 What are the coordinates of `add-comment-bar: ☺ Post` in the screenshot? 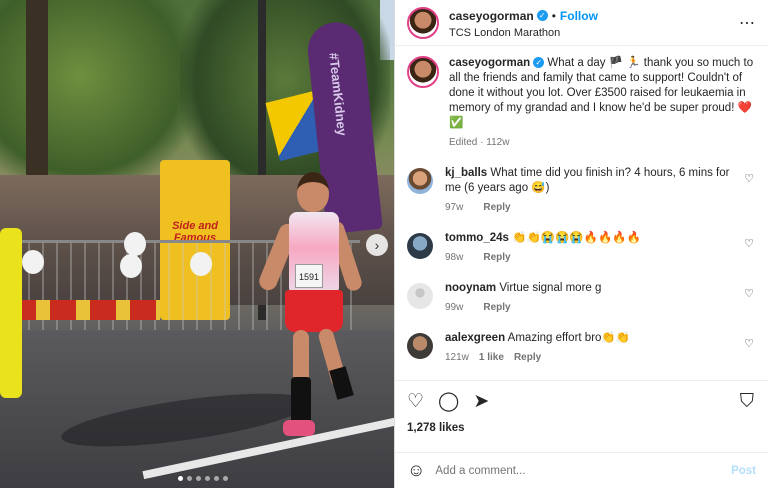 It's located at (581, 470).